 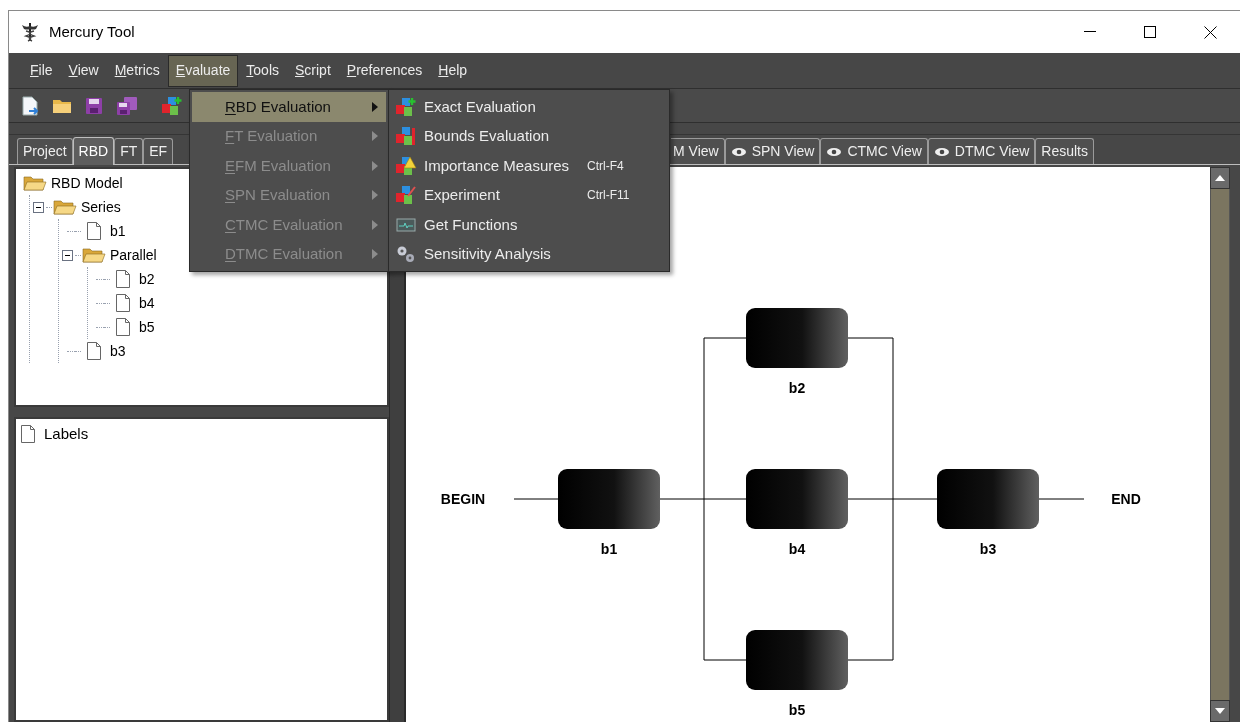 I want to click on tab: DTMC View, so click(x=981, y=151).